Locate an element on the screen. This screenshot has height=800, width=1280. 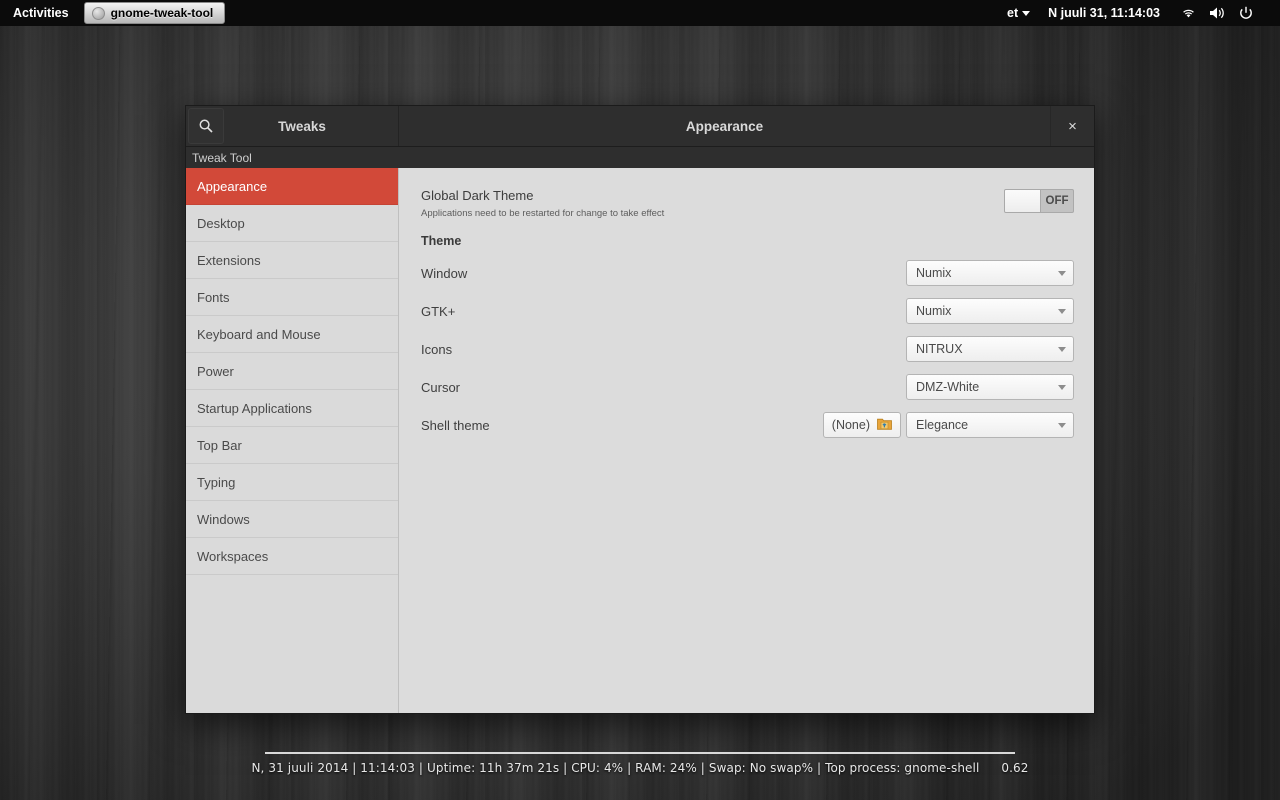
wifi-icon is located at coordinates (1188, 13).